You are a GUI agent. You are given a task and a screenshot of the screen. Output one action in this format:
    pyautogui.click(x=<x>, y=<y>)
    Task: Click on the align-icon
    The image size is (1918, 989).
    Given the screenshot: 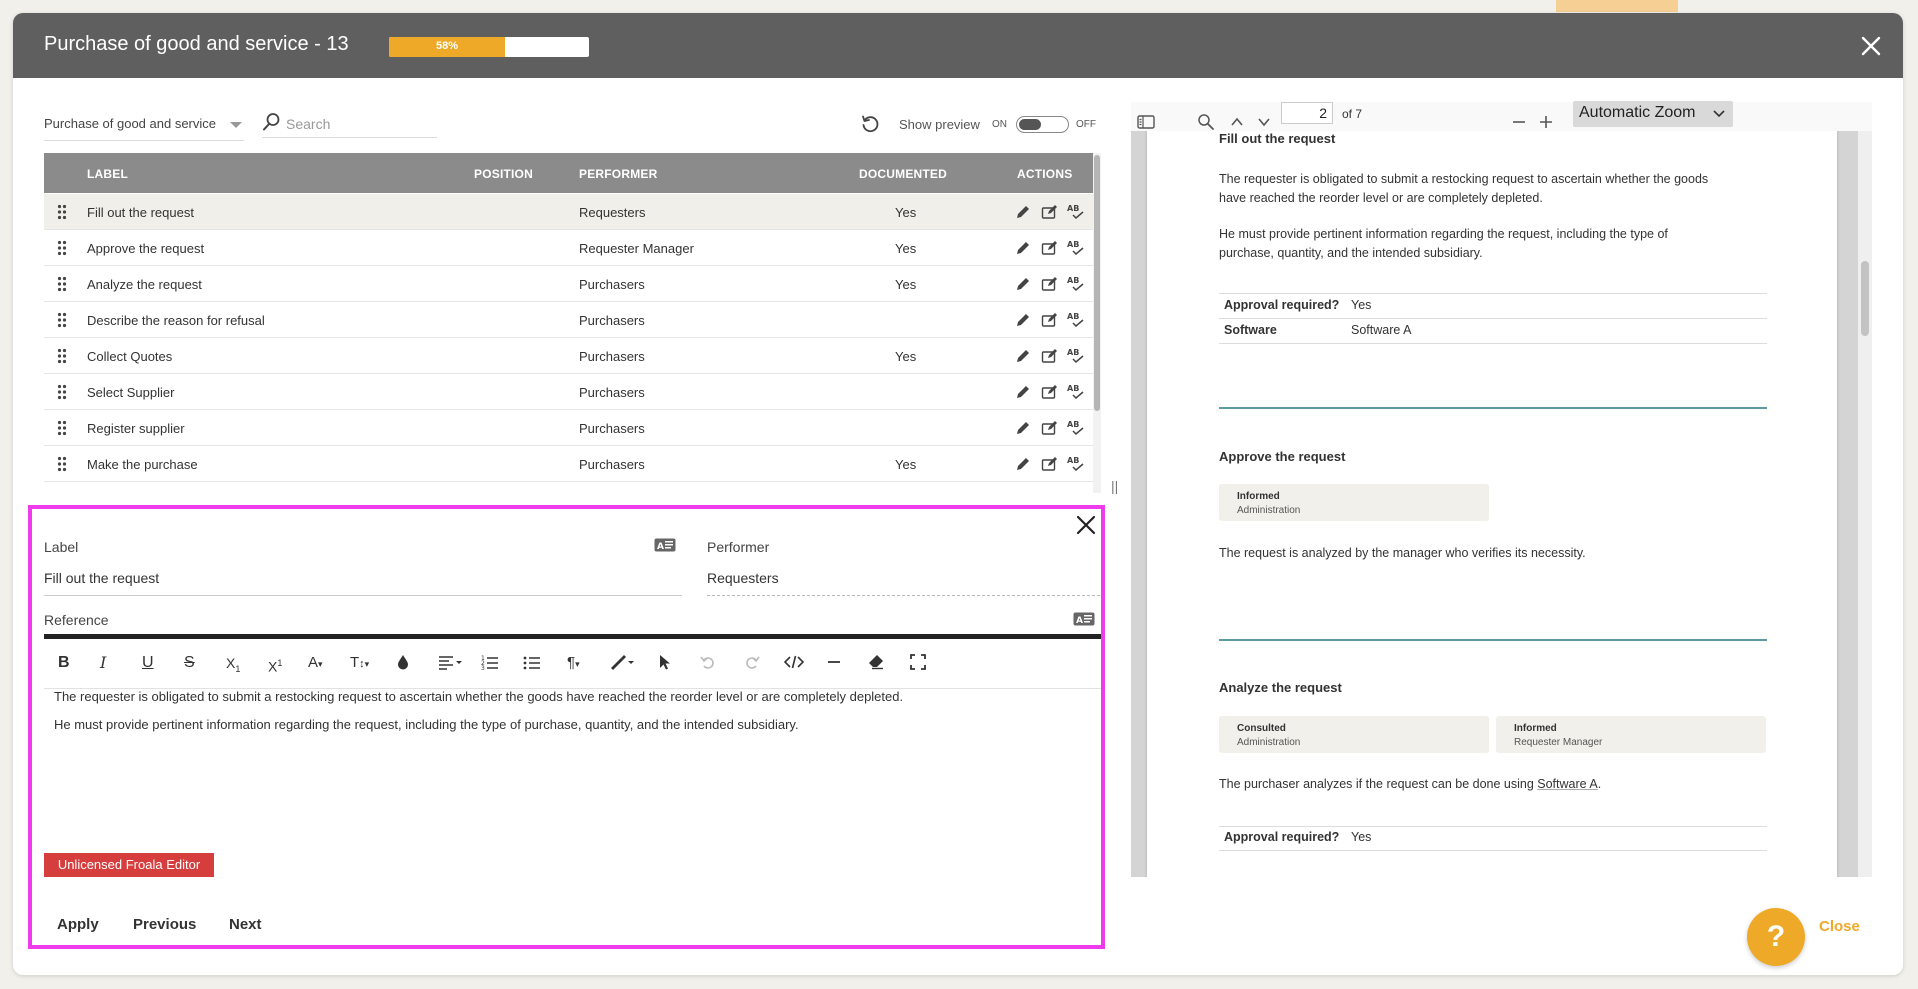 What is the action you would take?
    pyautogui.click(x=451, y=664)
    